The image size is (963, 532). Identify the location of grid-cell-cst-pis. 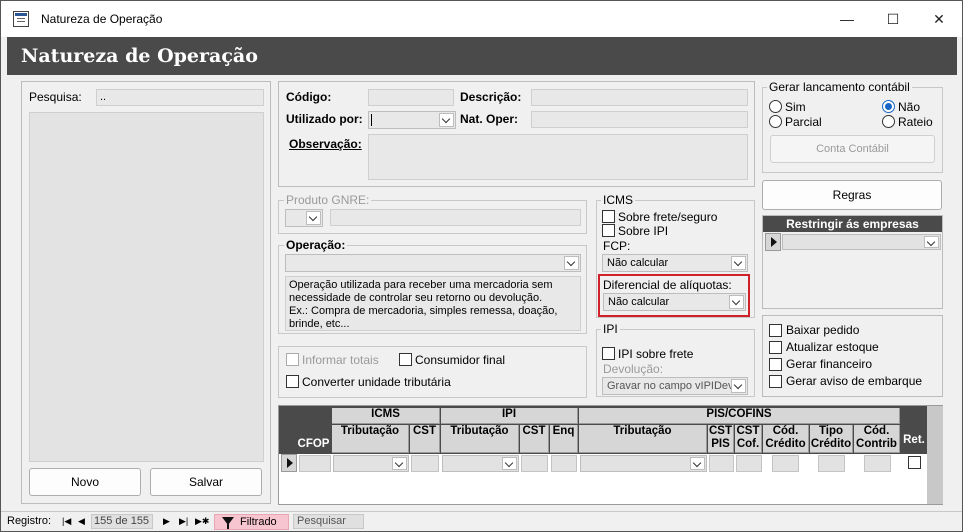
(721, 463).